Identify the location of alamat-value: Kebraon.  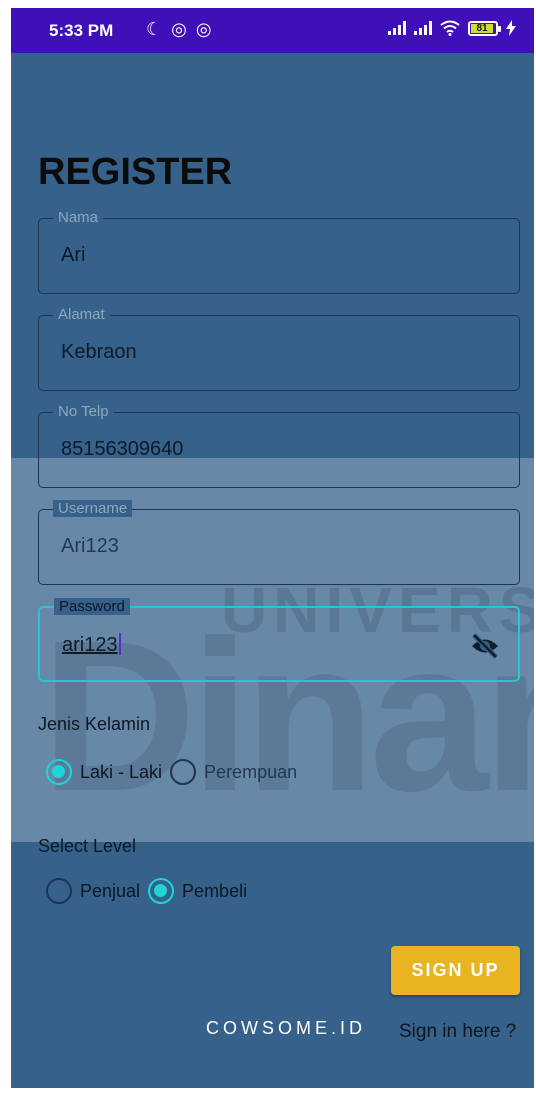
(99, 352).